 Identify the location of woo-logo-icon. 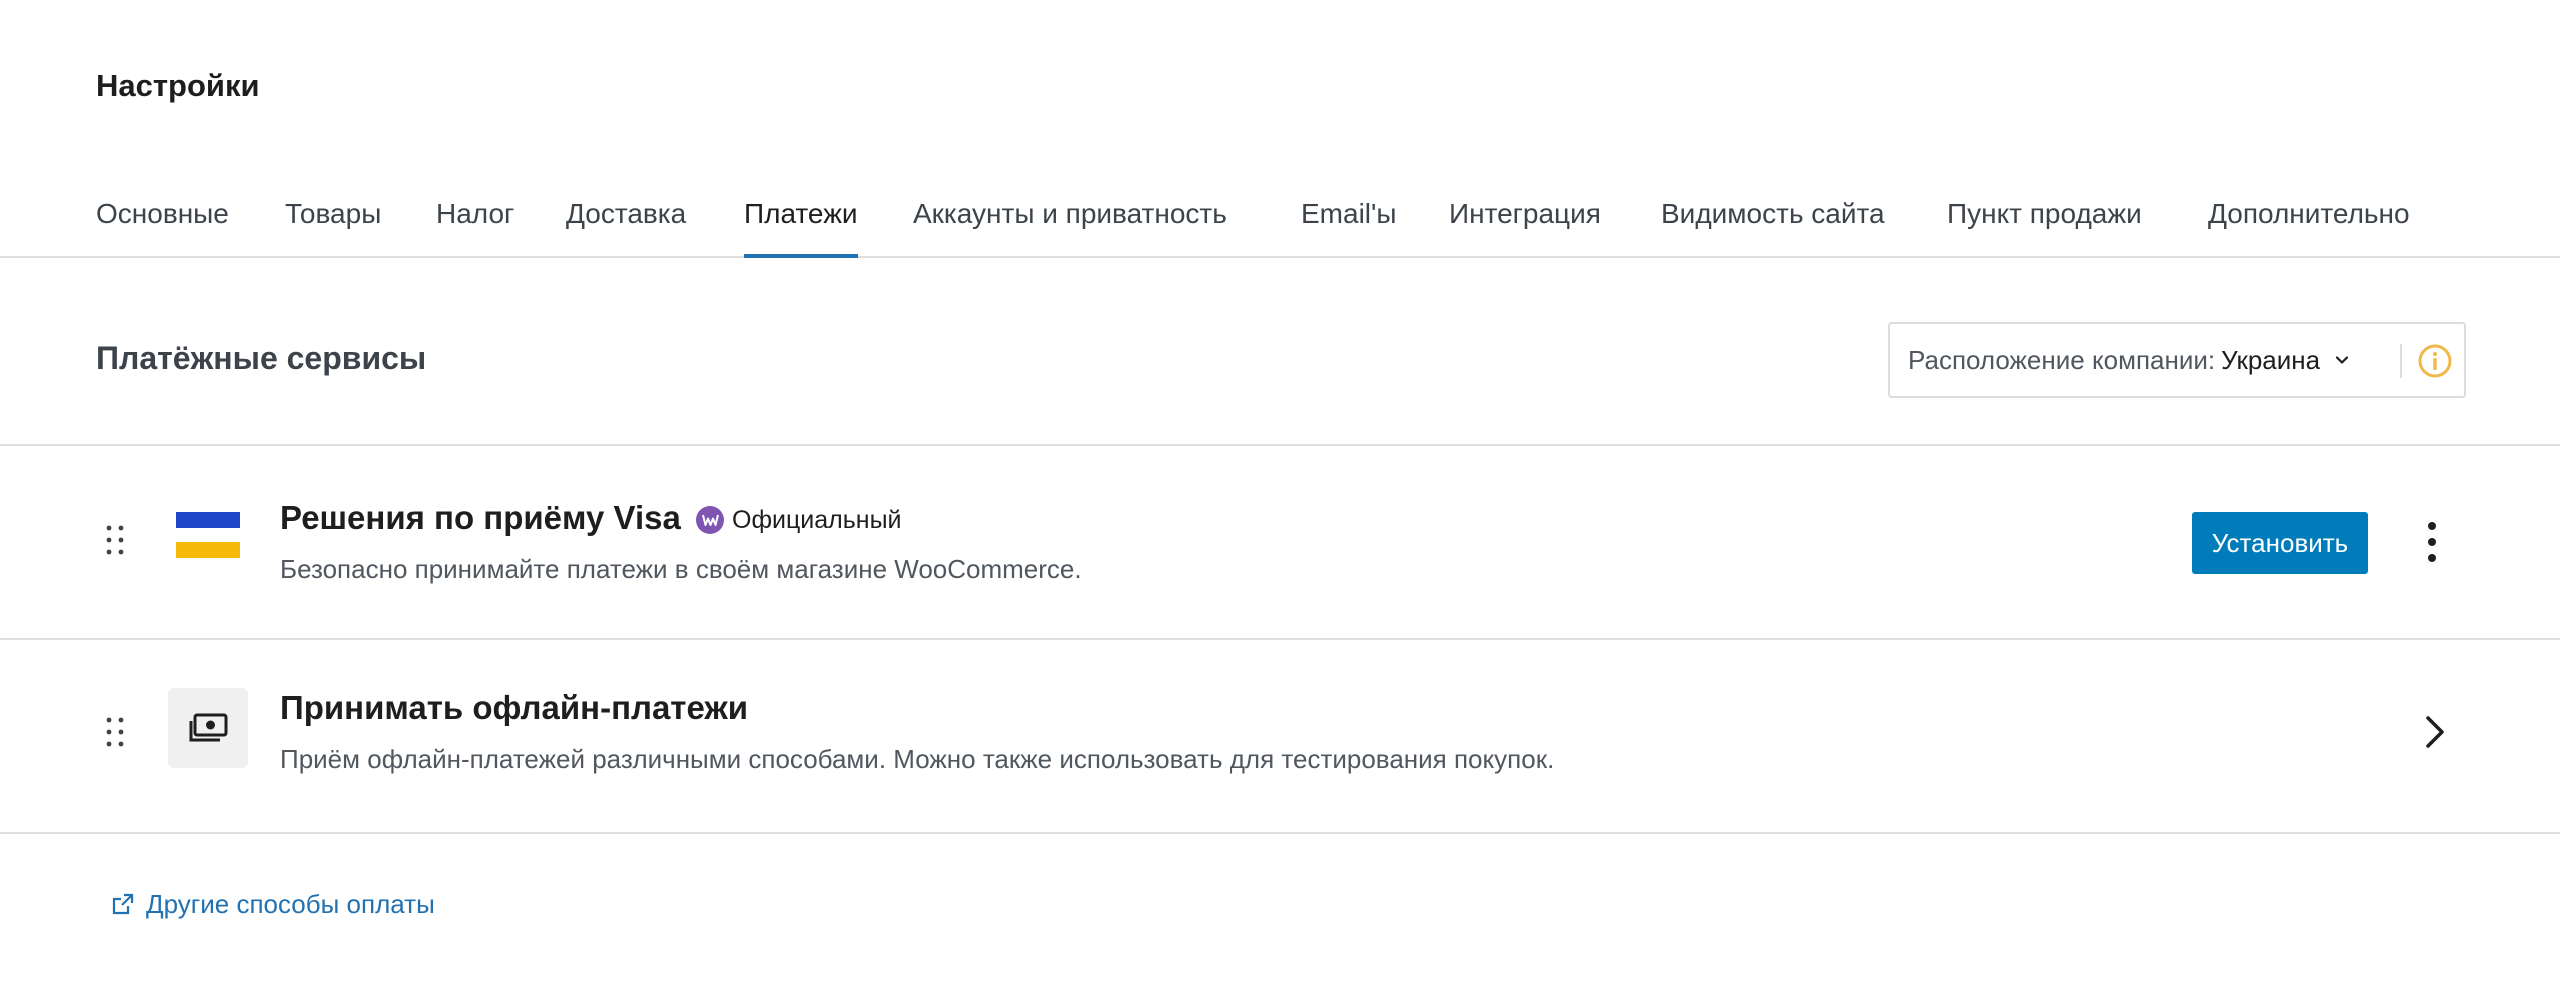
(710, 520).